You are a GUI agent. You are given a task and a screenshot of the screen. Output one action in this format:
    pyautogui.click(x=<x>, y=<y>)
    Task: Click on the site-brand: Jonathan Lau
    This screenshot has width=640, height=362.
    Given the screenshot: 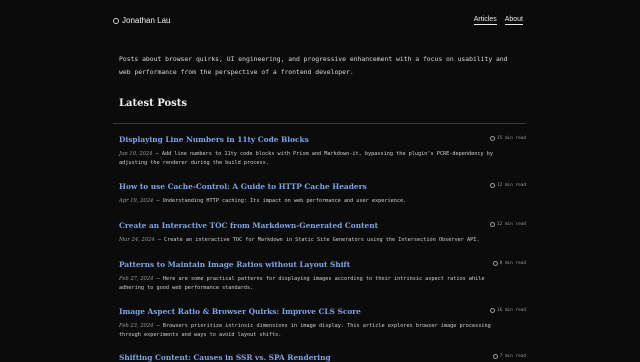 What is the action you would take?
    pyautogui.click(x=142, y=20)
    